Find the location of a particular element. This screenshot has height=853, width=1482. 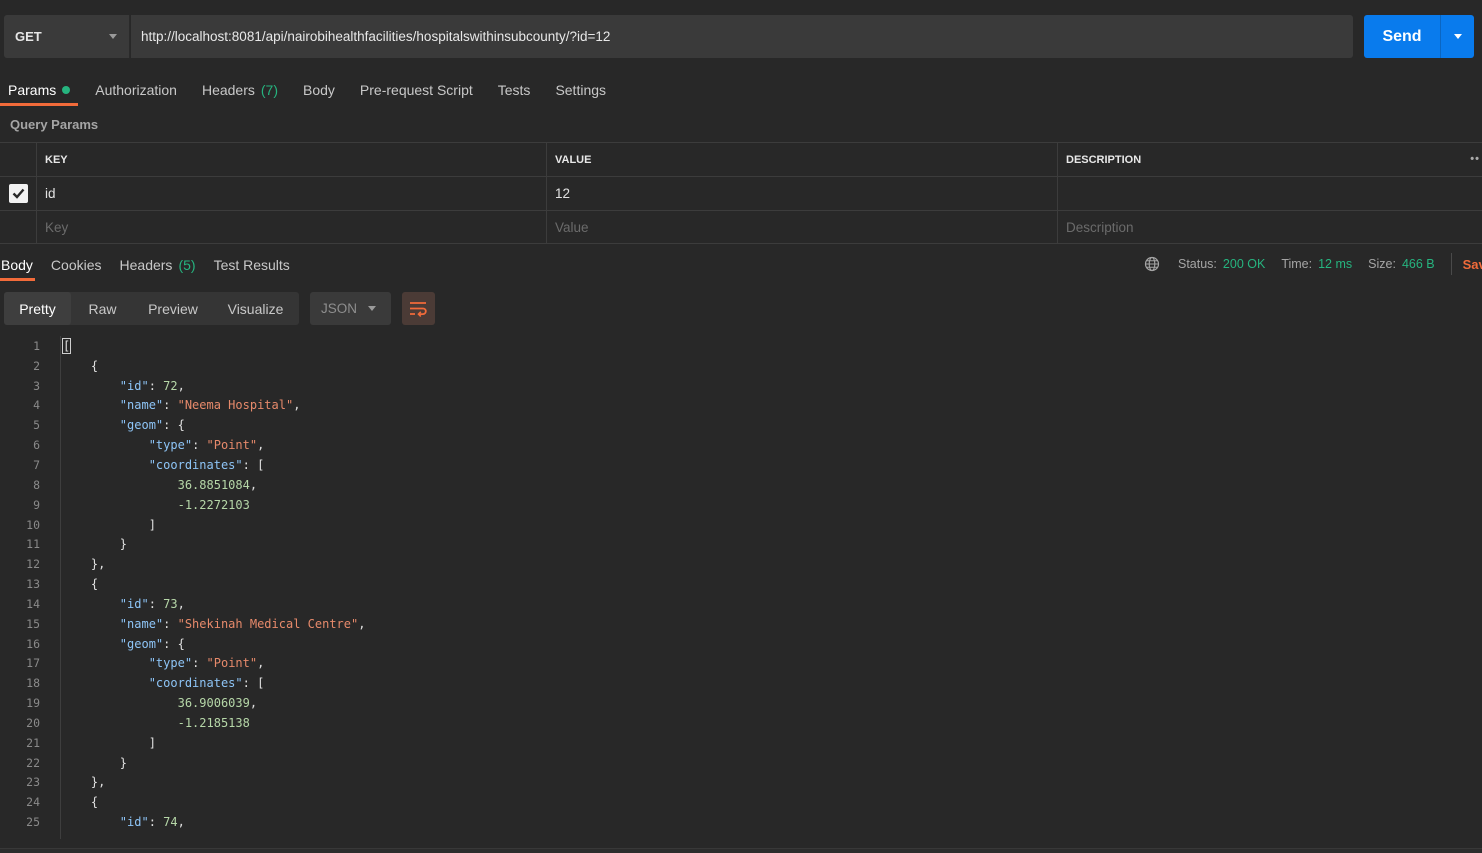

code-line: 10 ] is located at coordinates (741, 525).